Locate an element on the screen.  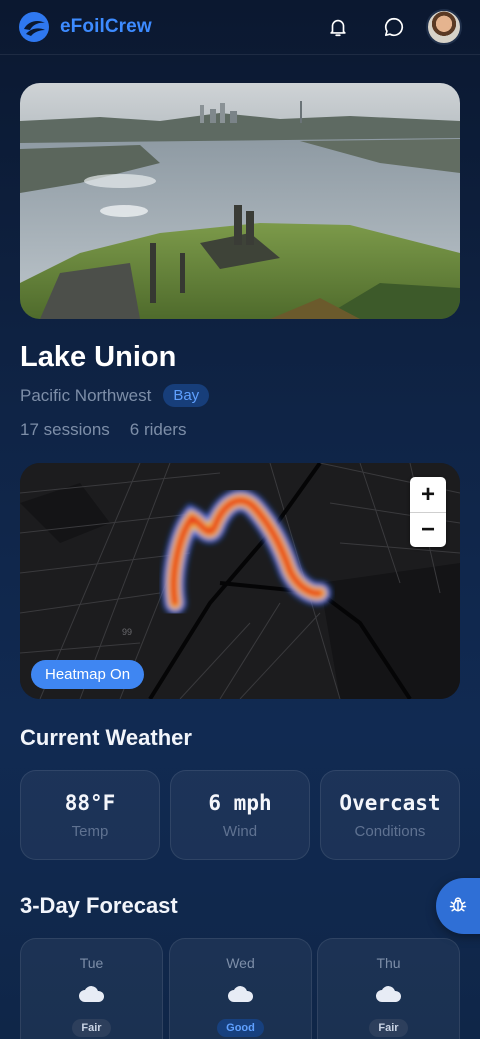
weather-value: 6 mph is located at coordinates (240, 802).